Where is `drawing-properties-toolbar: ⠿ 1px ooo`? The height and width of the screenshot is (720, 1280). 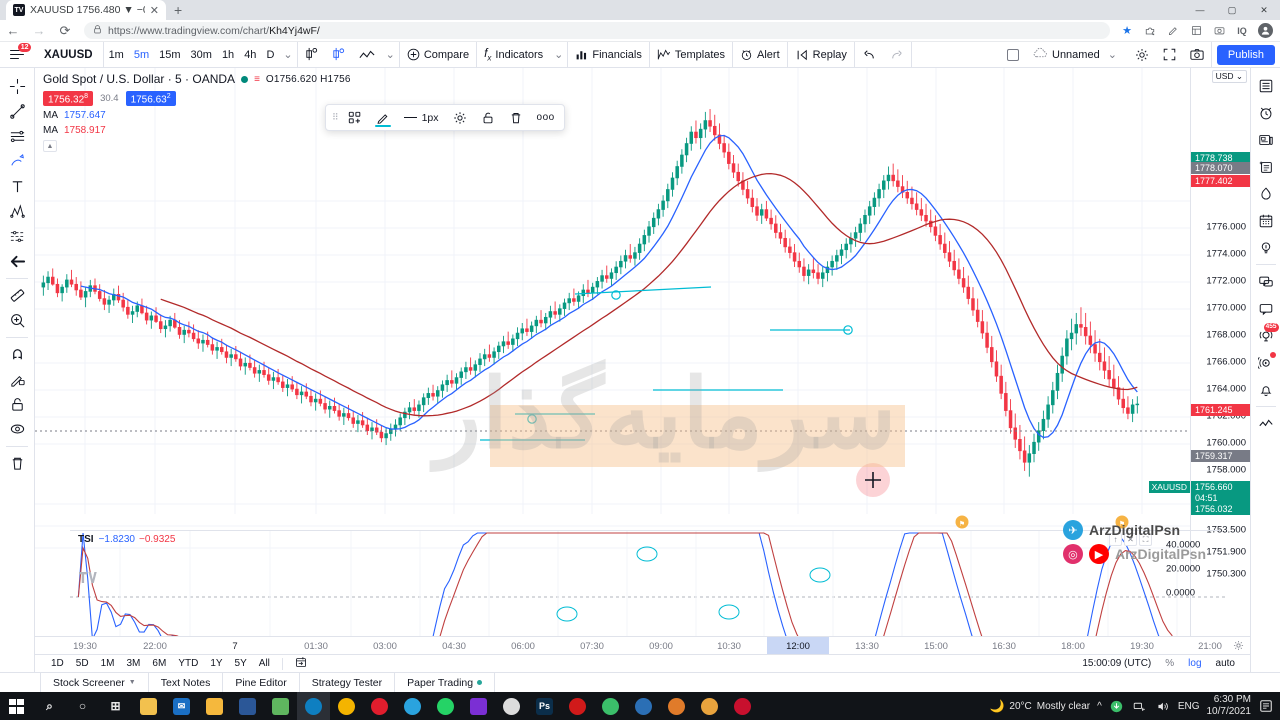 drawing-properties-toolbar: ⠿ 1px ooo is located at coordinates (445, 117).